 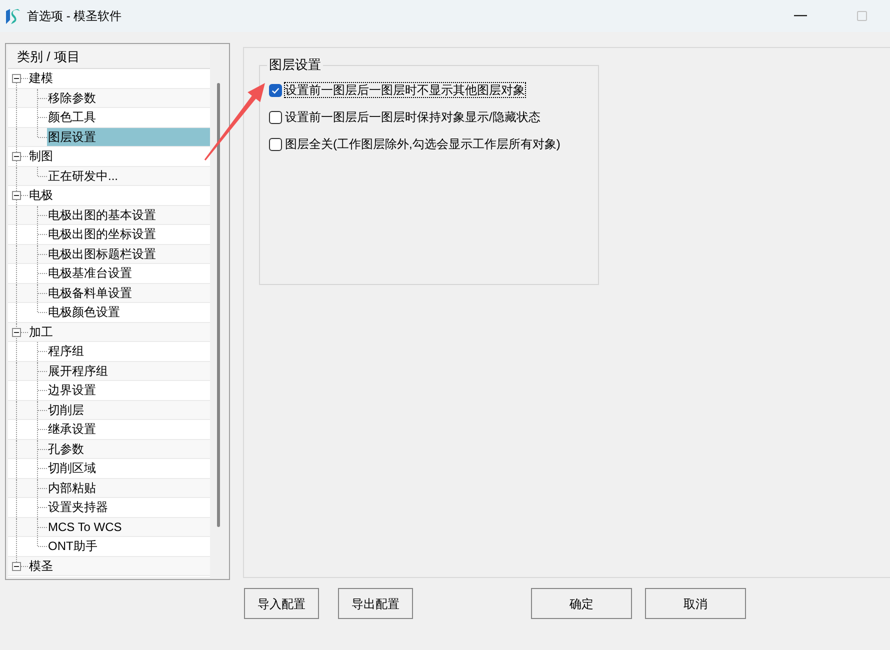 What do you see at coordinates (695, 603) in the screenshot?
I see `cancel-button: 取消` at bounding box center [695, 603].